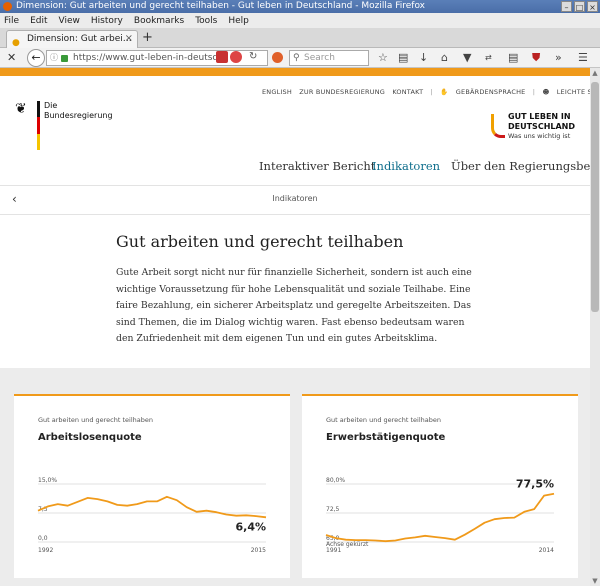 Image resolution: width=600 pixels, height=586 pixels. What do you see at coordinates (347, 544) in the screenshot?
I see `axis-note: Achse gekürzt` at bounding box center [347, 544].